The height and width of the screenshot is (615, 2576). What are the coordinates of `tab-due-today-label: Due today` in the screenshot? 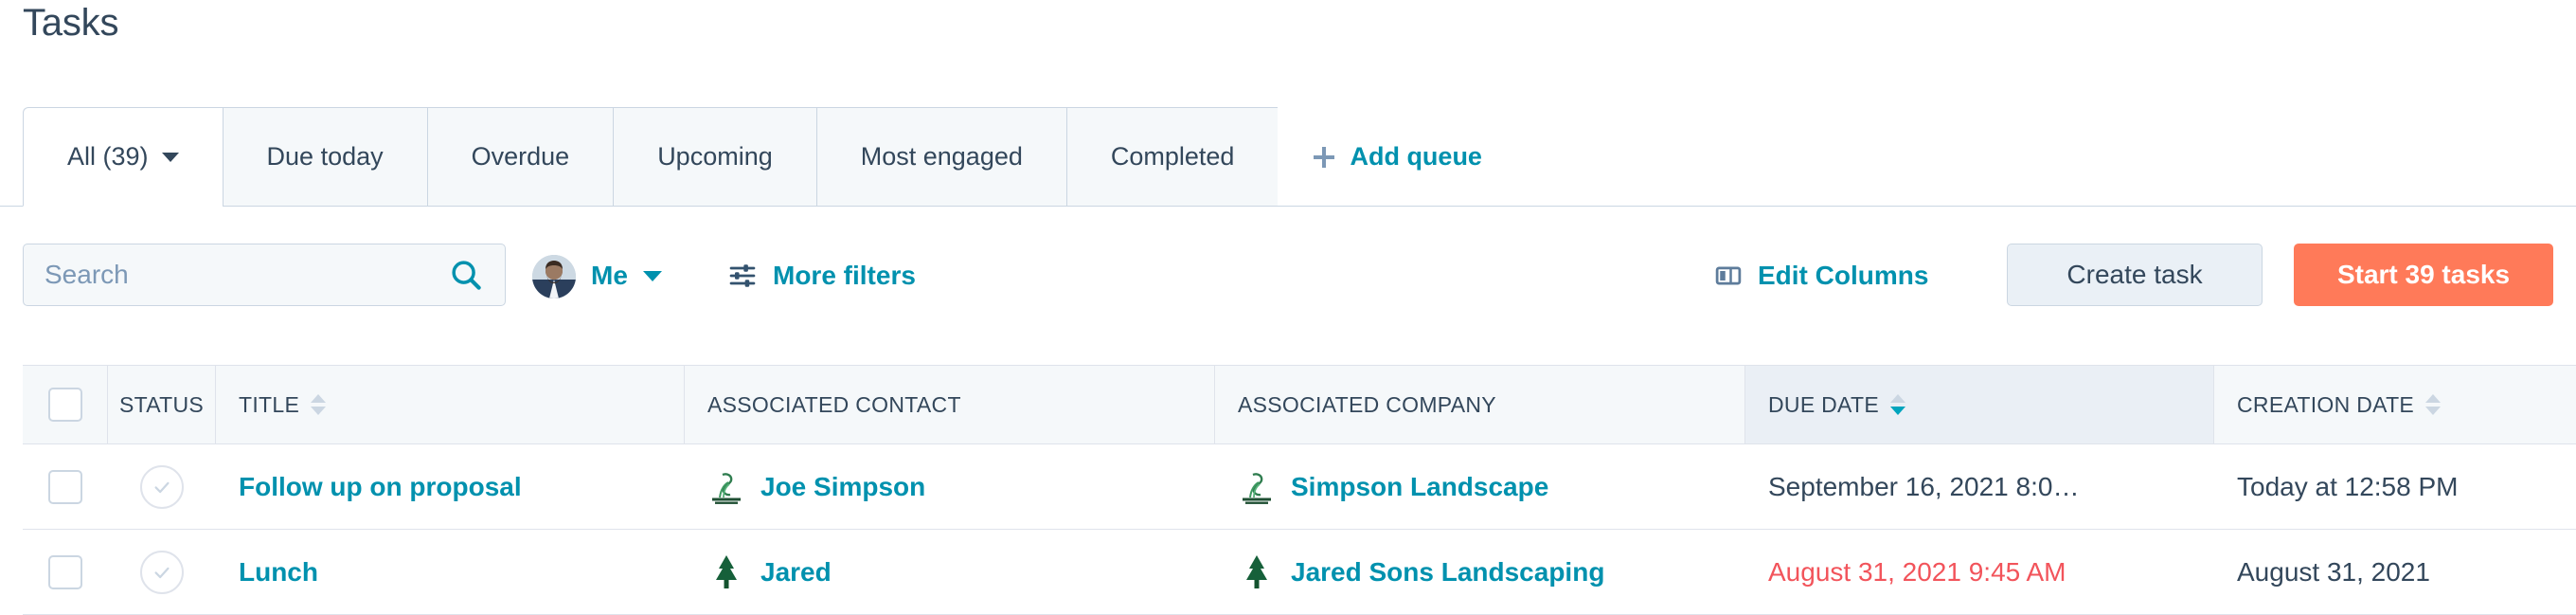 It's located at (325, 156).